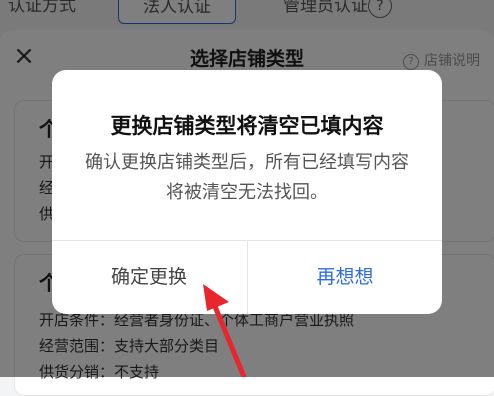  Describe the element at coordinates (345, 277) in the screenshot. I see `think-again-button: 再想想` at that location.